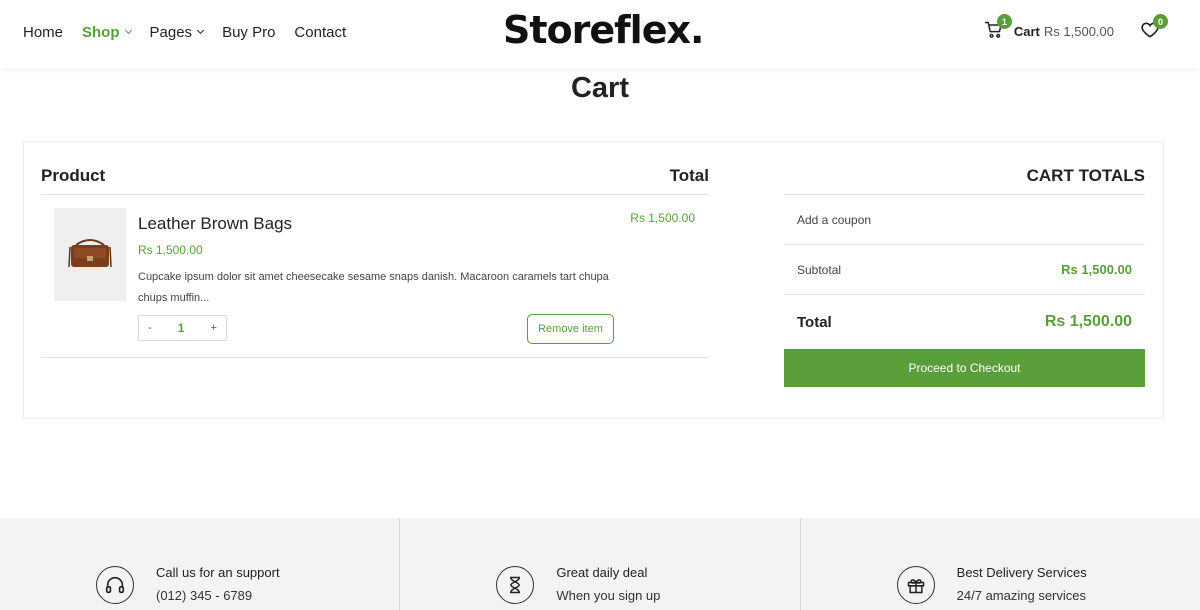 Image resolution: width=1200 pixels, height=610 pixels. What do you see at coordinates (599, 88) in the screenshot?
I see `page-title: Cart` at bounding box center [599, 88].